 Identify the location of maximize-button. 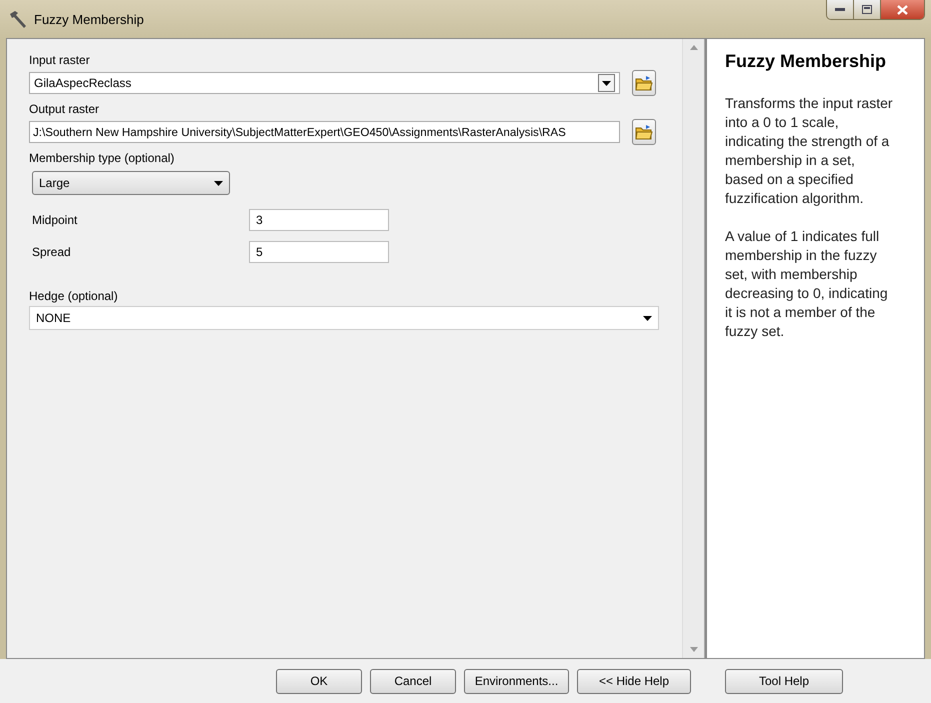
(867, 9).